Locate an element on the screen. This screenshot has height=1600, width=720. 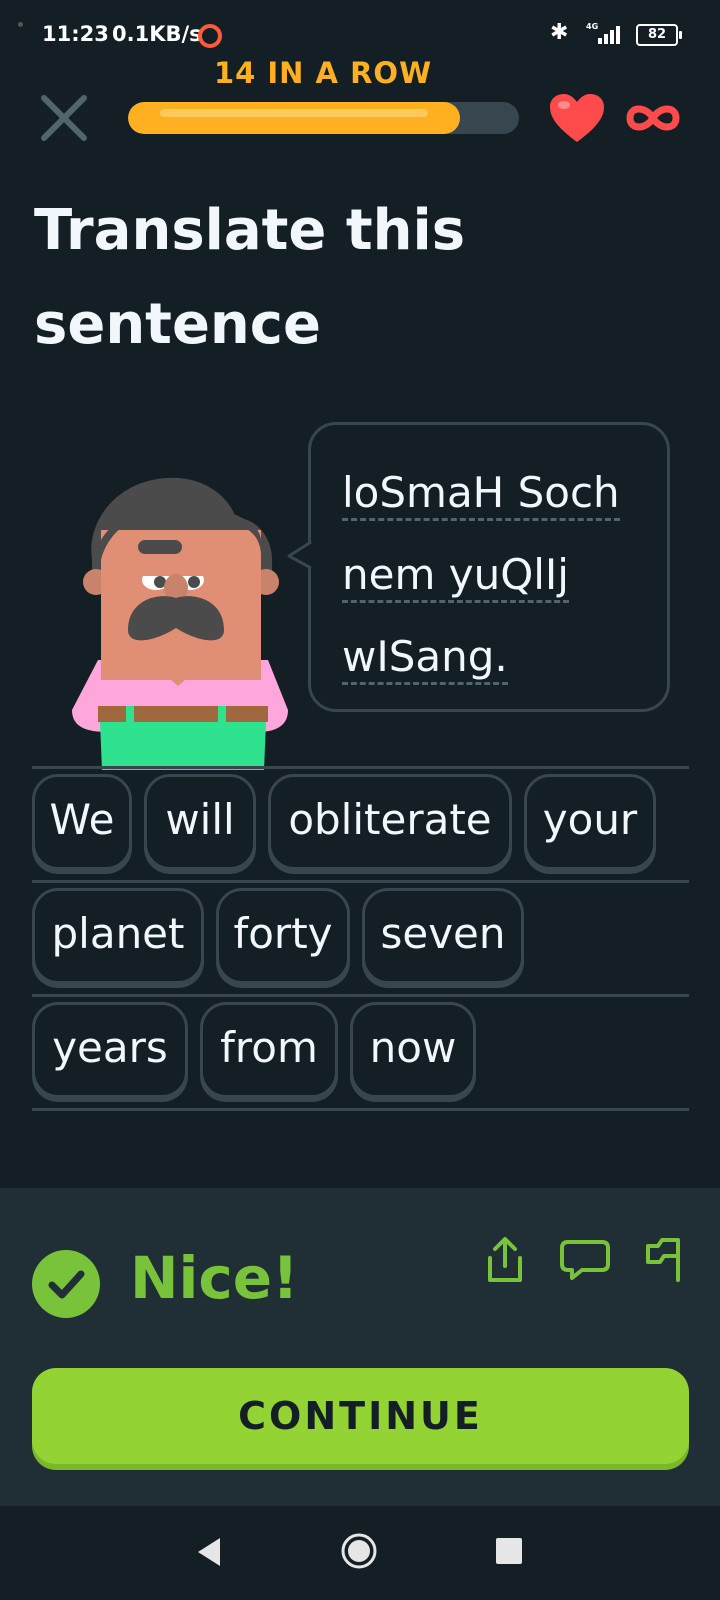
infinity-icon is located at coordinates (653, 118).